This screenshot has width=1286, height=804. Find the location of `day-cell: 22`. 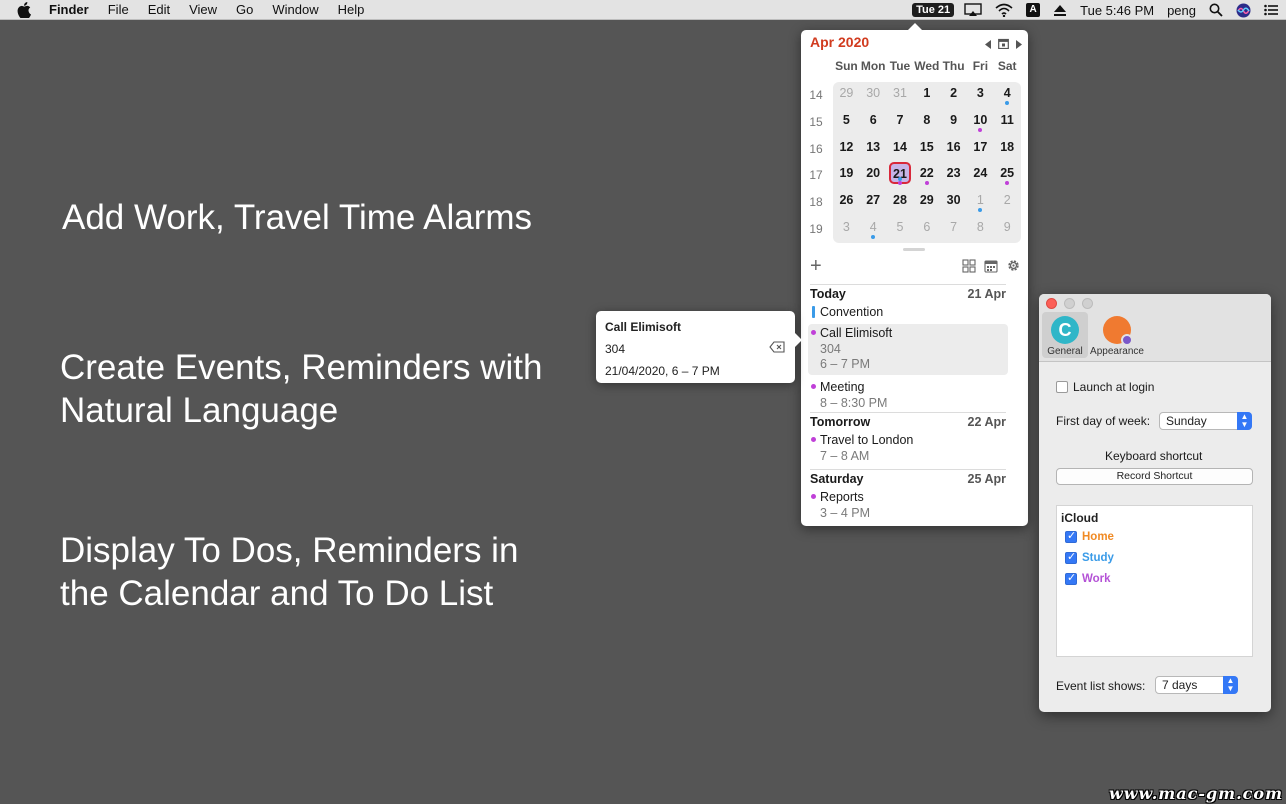

day-cell: 22 is located at coordinates (926, 175).